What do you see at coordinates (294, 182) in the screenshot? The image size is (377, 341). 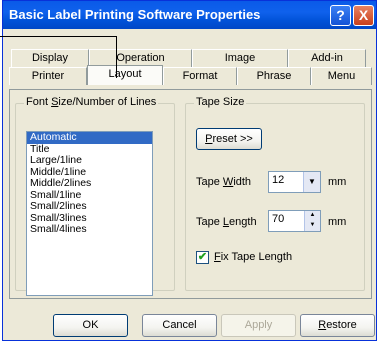 I see `tape-width-select: 12 ▼` at bounding box center [294, 182].